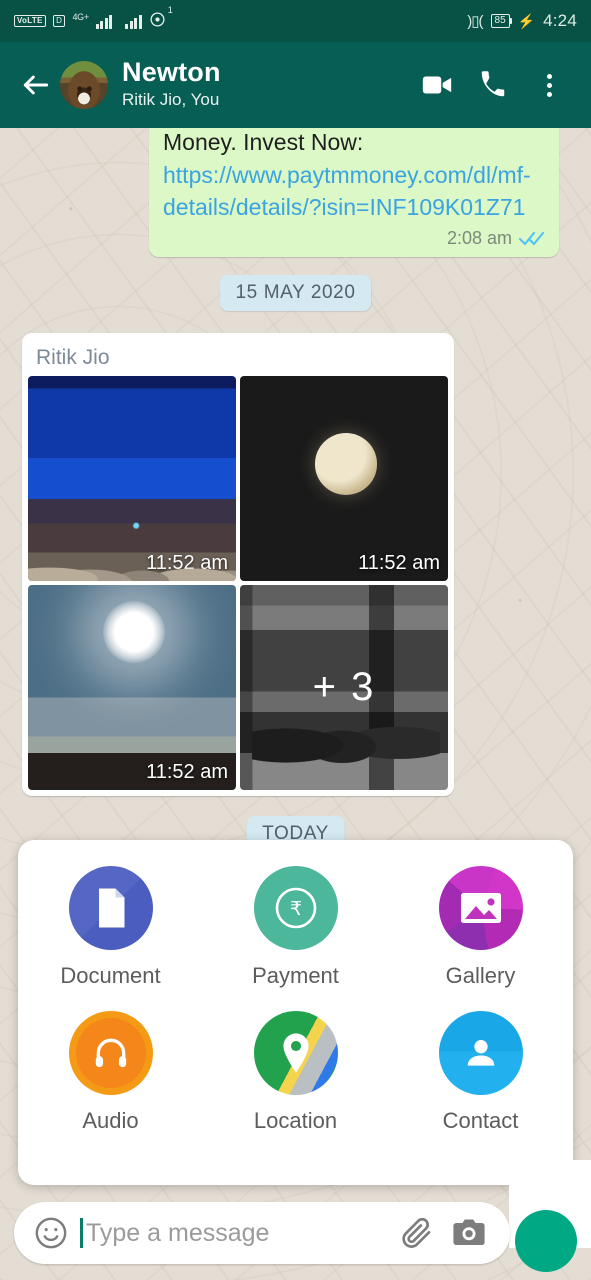  I want to click on app-bar: Newton Ritik Jio, You, so click(295, 85).